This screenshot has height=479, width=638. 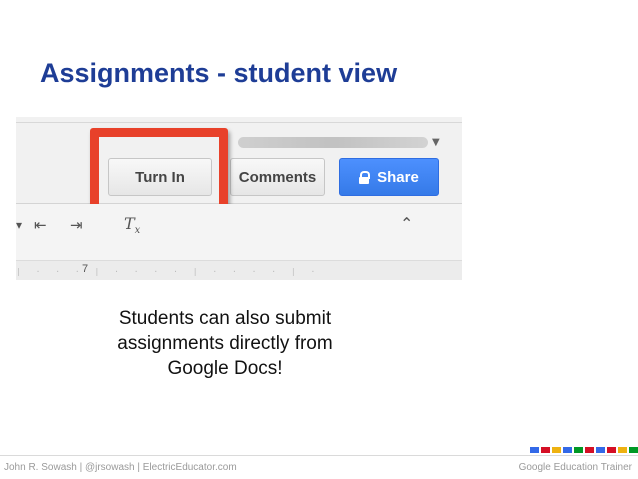 What do you see at coordinates (333, 142) in the screenshot?
I see `account-email-blurred` at bounding box center [333, 142].